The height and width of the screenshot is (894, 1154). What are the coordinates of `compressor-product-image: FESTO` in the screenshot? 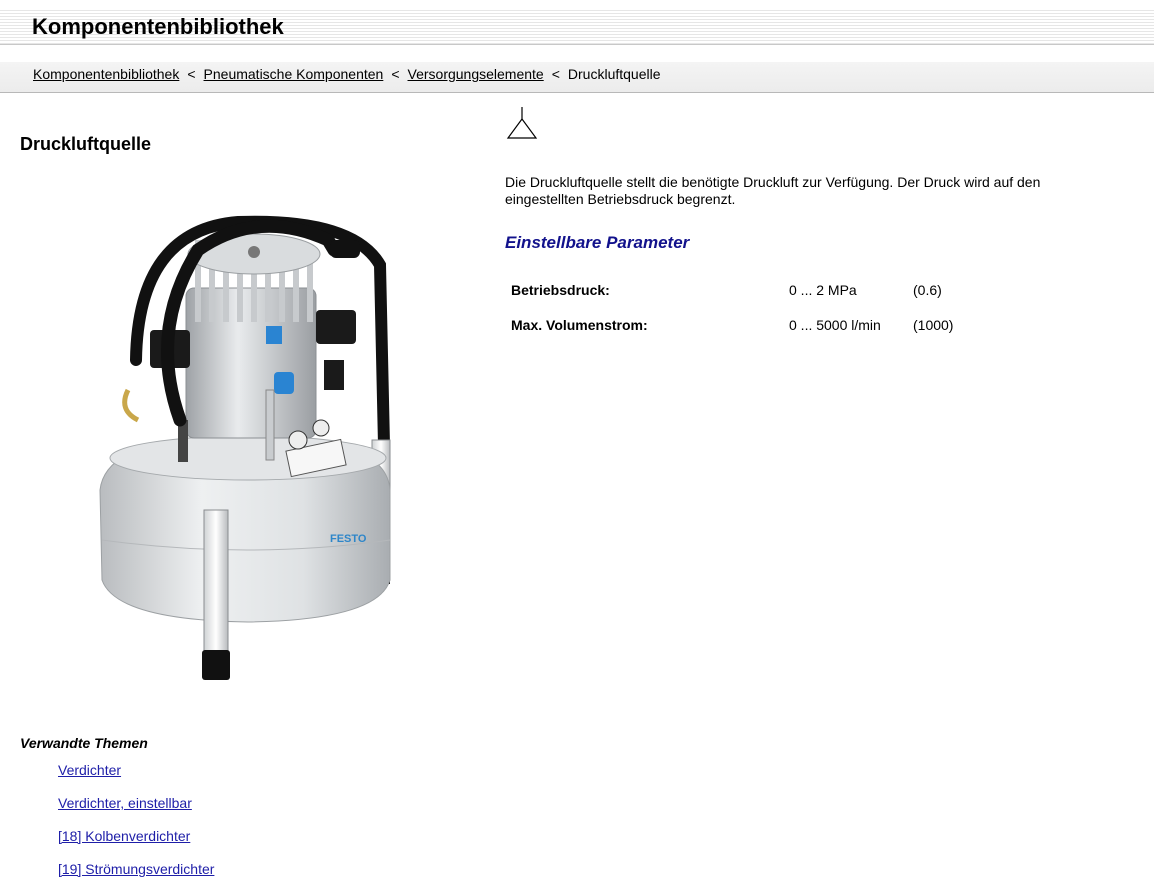 It's located at (245, 447).